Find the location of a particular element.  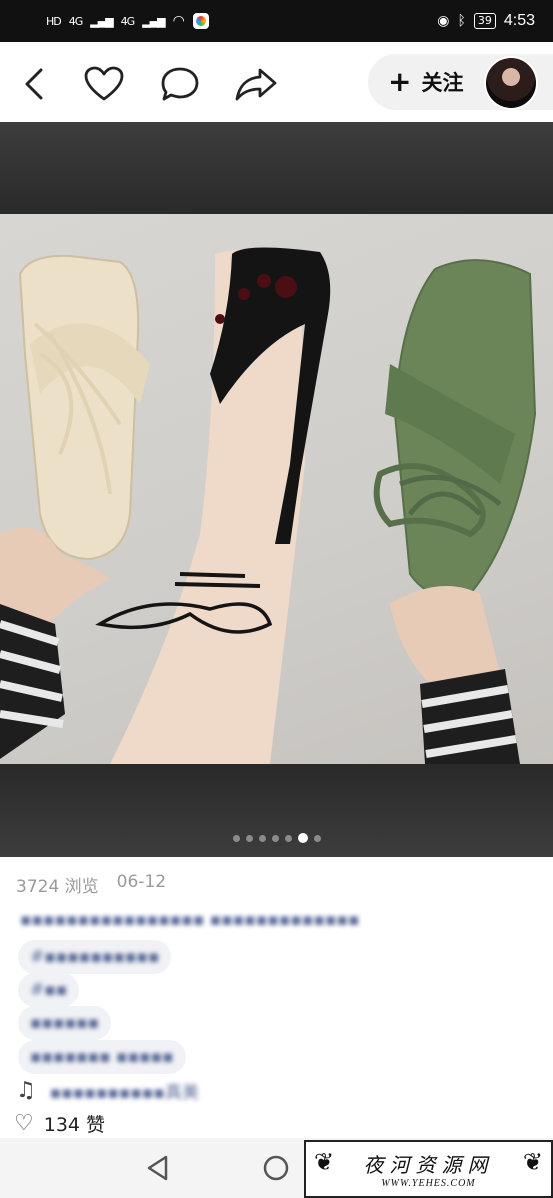

post-header: + 关注 is located at coordinates (276, 82).